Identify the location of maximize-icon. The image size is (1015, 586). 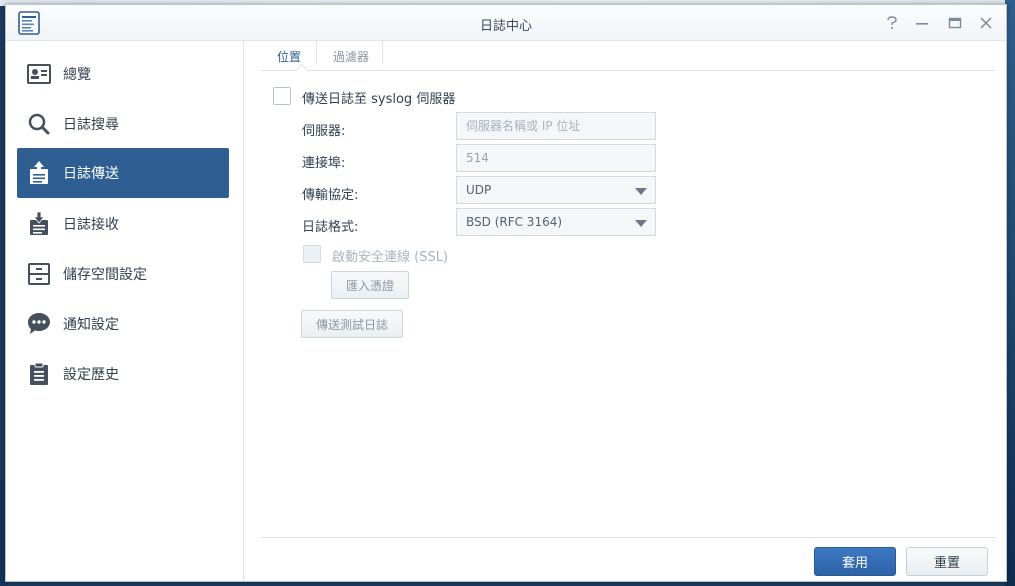
(955, 23).